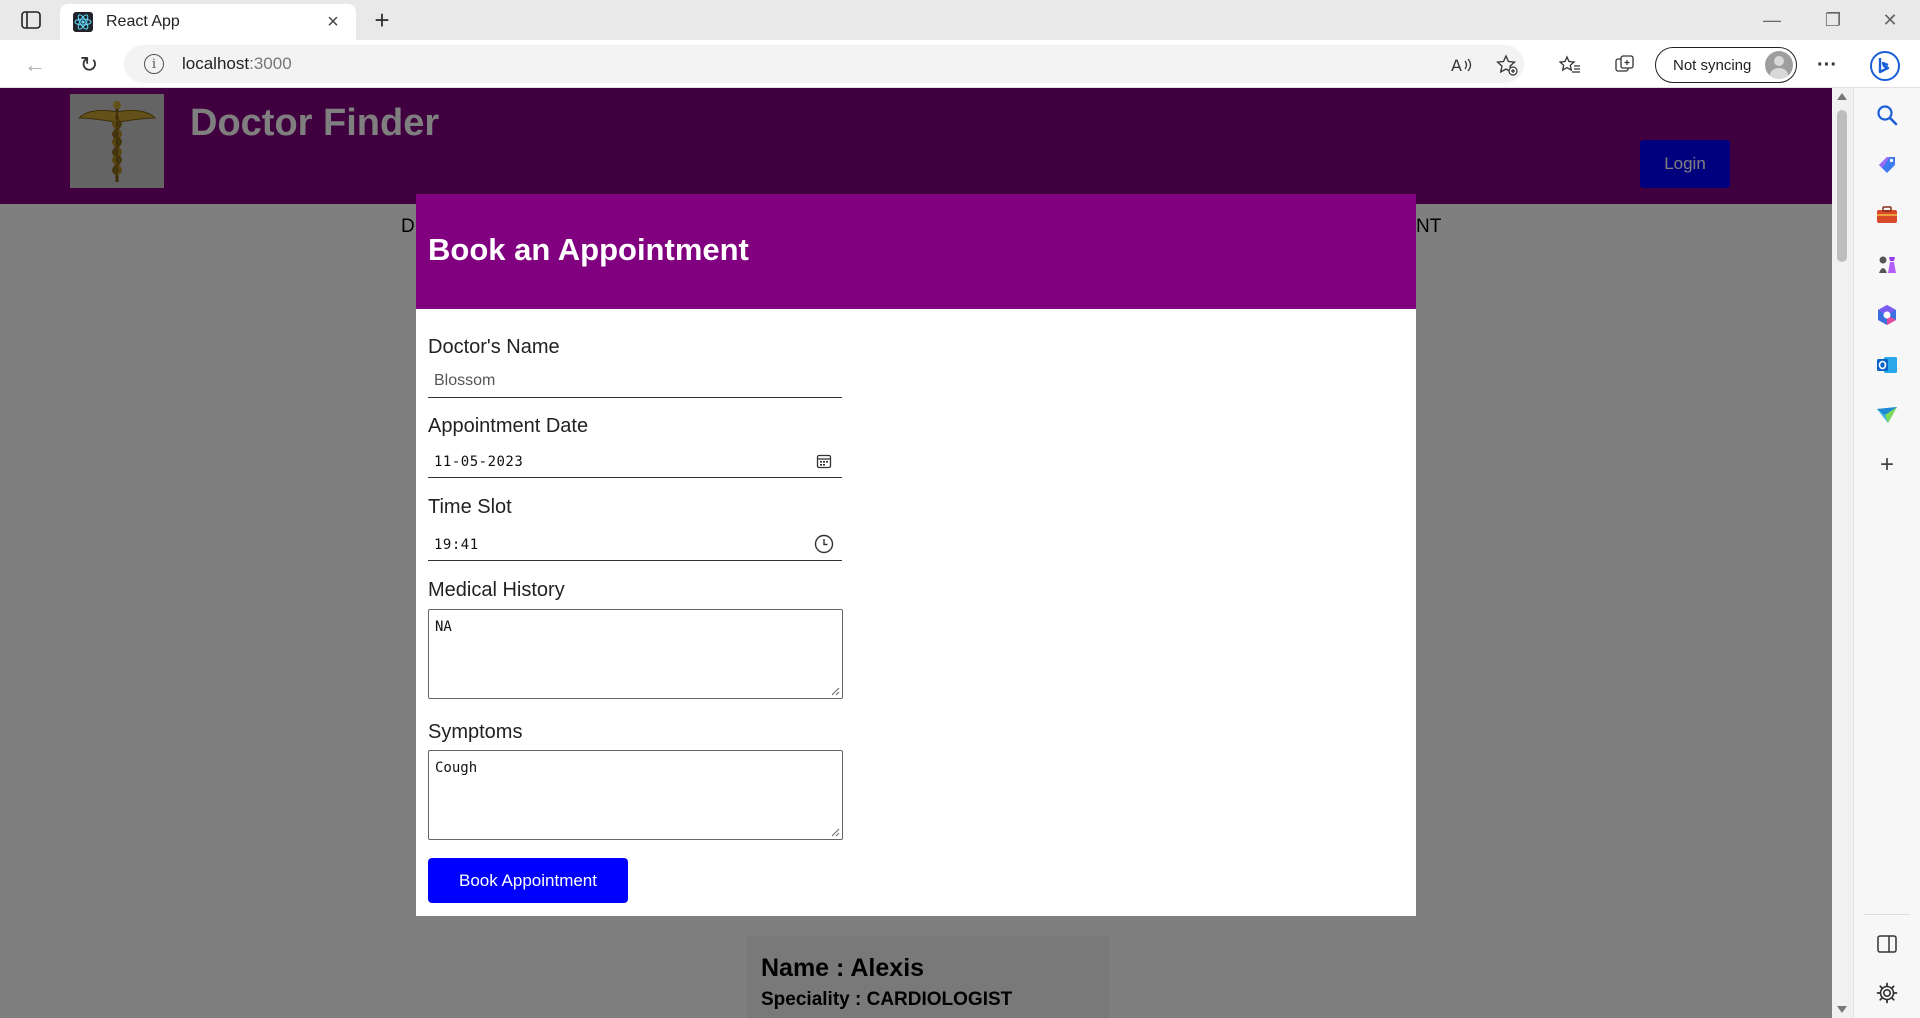 The image size is (1920, 1018). Describe the element at coordinates (382, 20) in the screenshot. I see `new-tab-button: +` at that location.